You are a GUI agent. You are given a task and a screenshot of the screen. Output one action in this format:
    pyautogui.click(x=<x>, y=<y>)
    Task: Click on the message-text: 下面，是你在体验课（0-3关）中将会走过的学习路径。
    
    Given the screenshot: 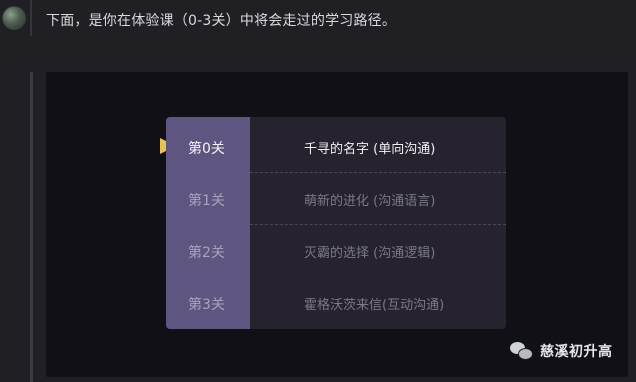 What is the action you would take?
    pyautogui.click(x=221, y=21)
    